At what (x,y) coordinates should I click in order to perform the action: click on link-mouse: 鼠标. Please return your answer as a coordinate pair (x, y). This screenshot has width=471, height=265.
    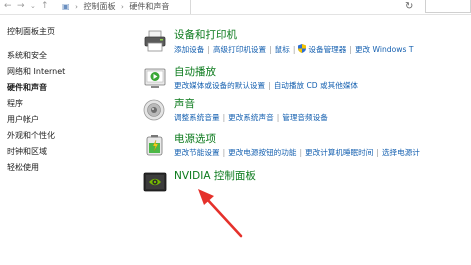
    Looking at the image, I should click on (282, 49).